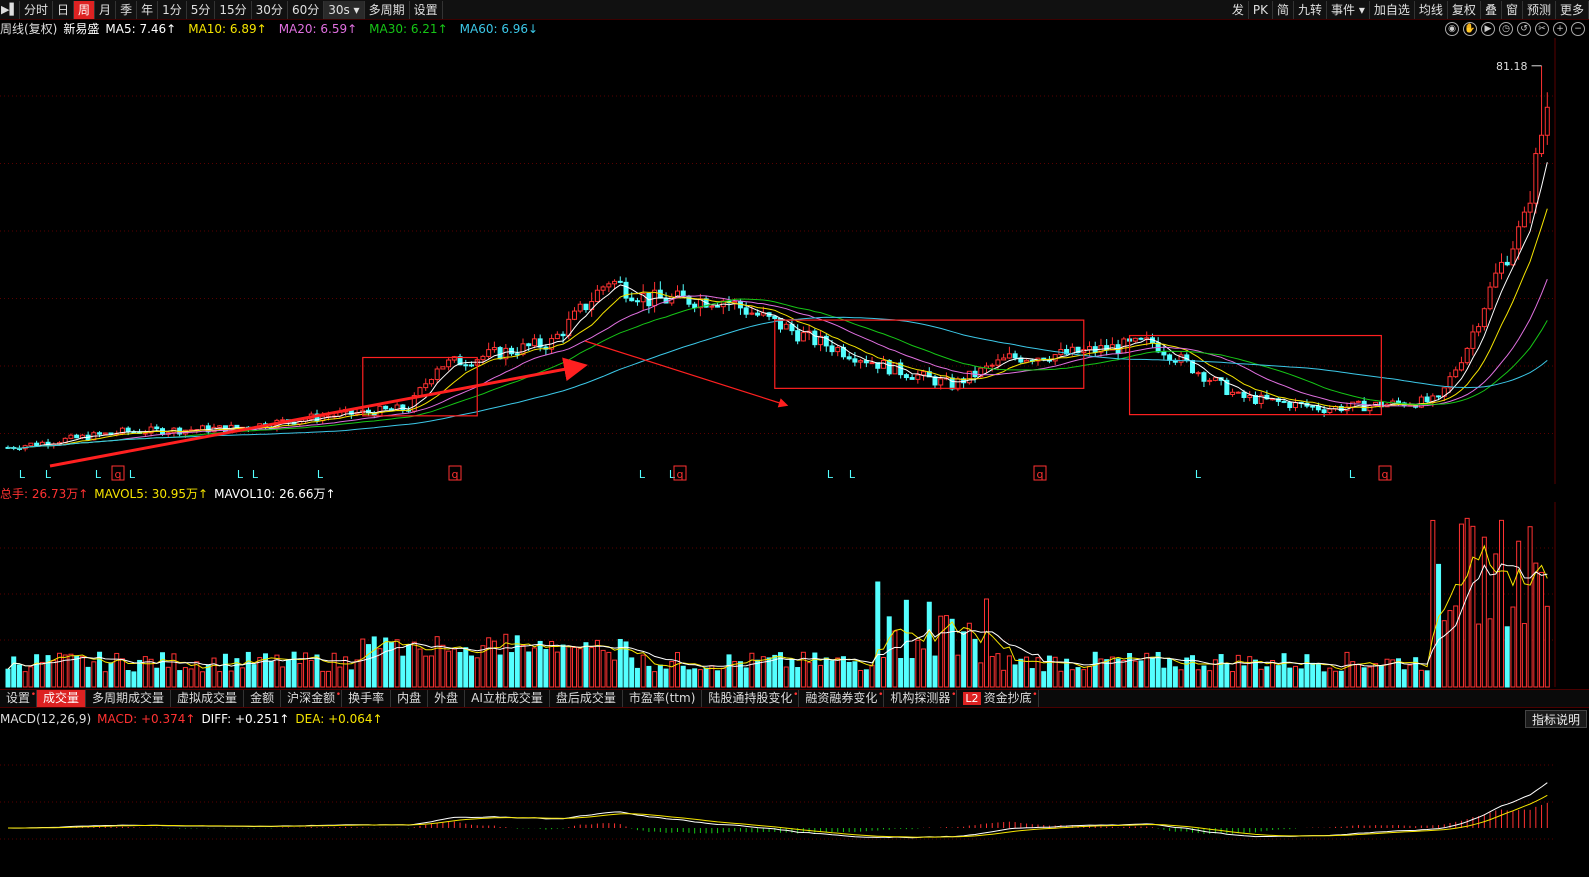 This screenshot has width=1589, height=877. Describe the element at coordinates (1238, 9) in the screenshot. I see `toolbar-action-0: 发` at that location.